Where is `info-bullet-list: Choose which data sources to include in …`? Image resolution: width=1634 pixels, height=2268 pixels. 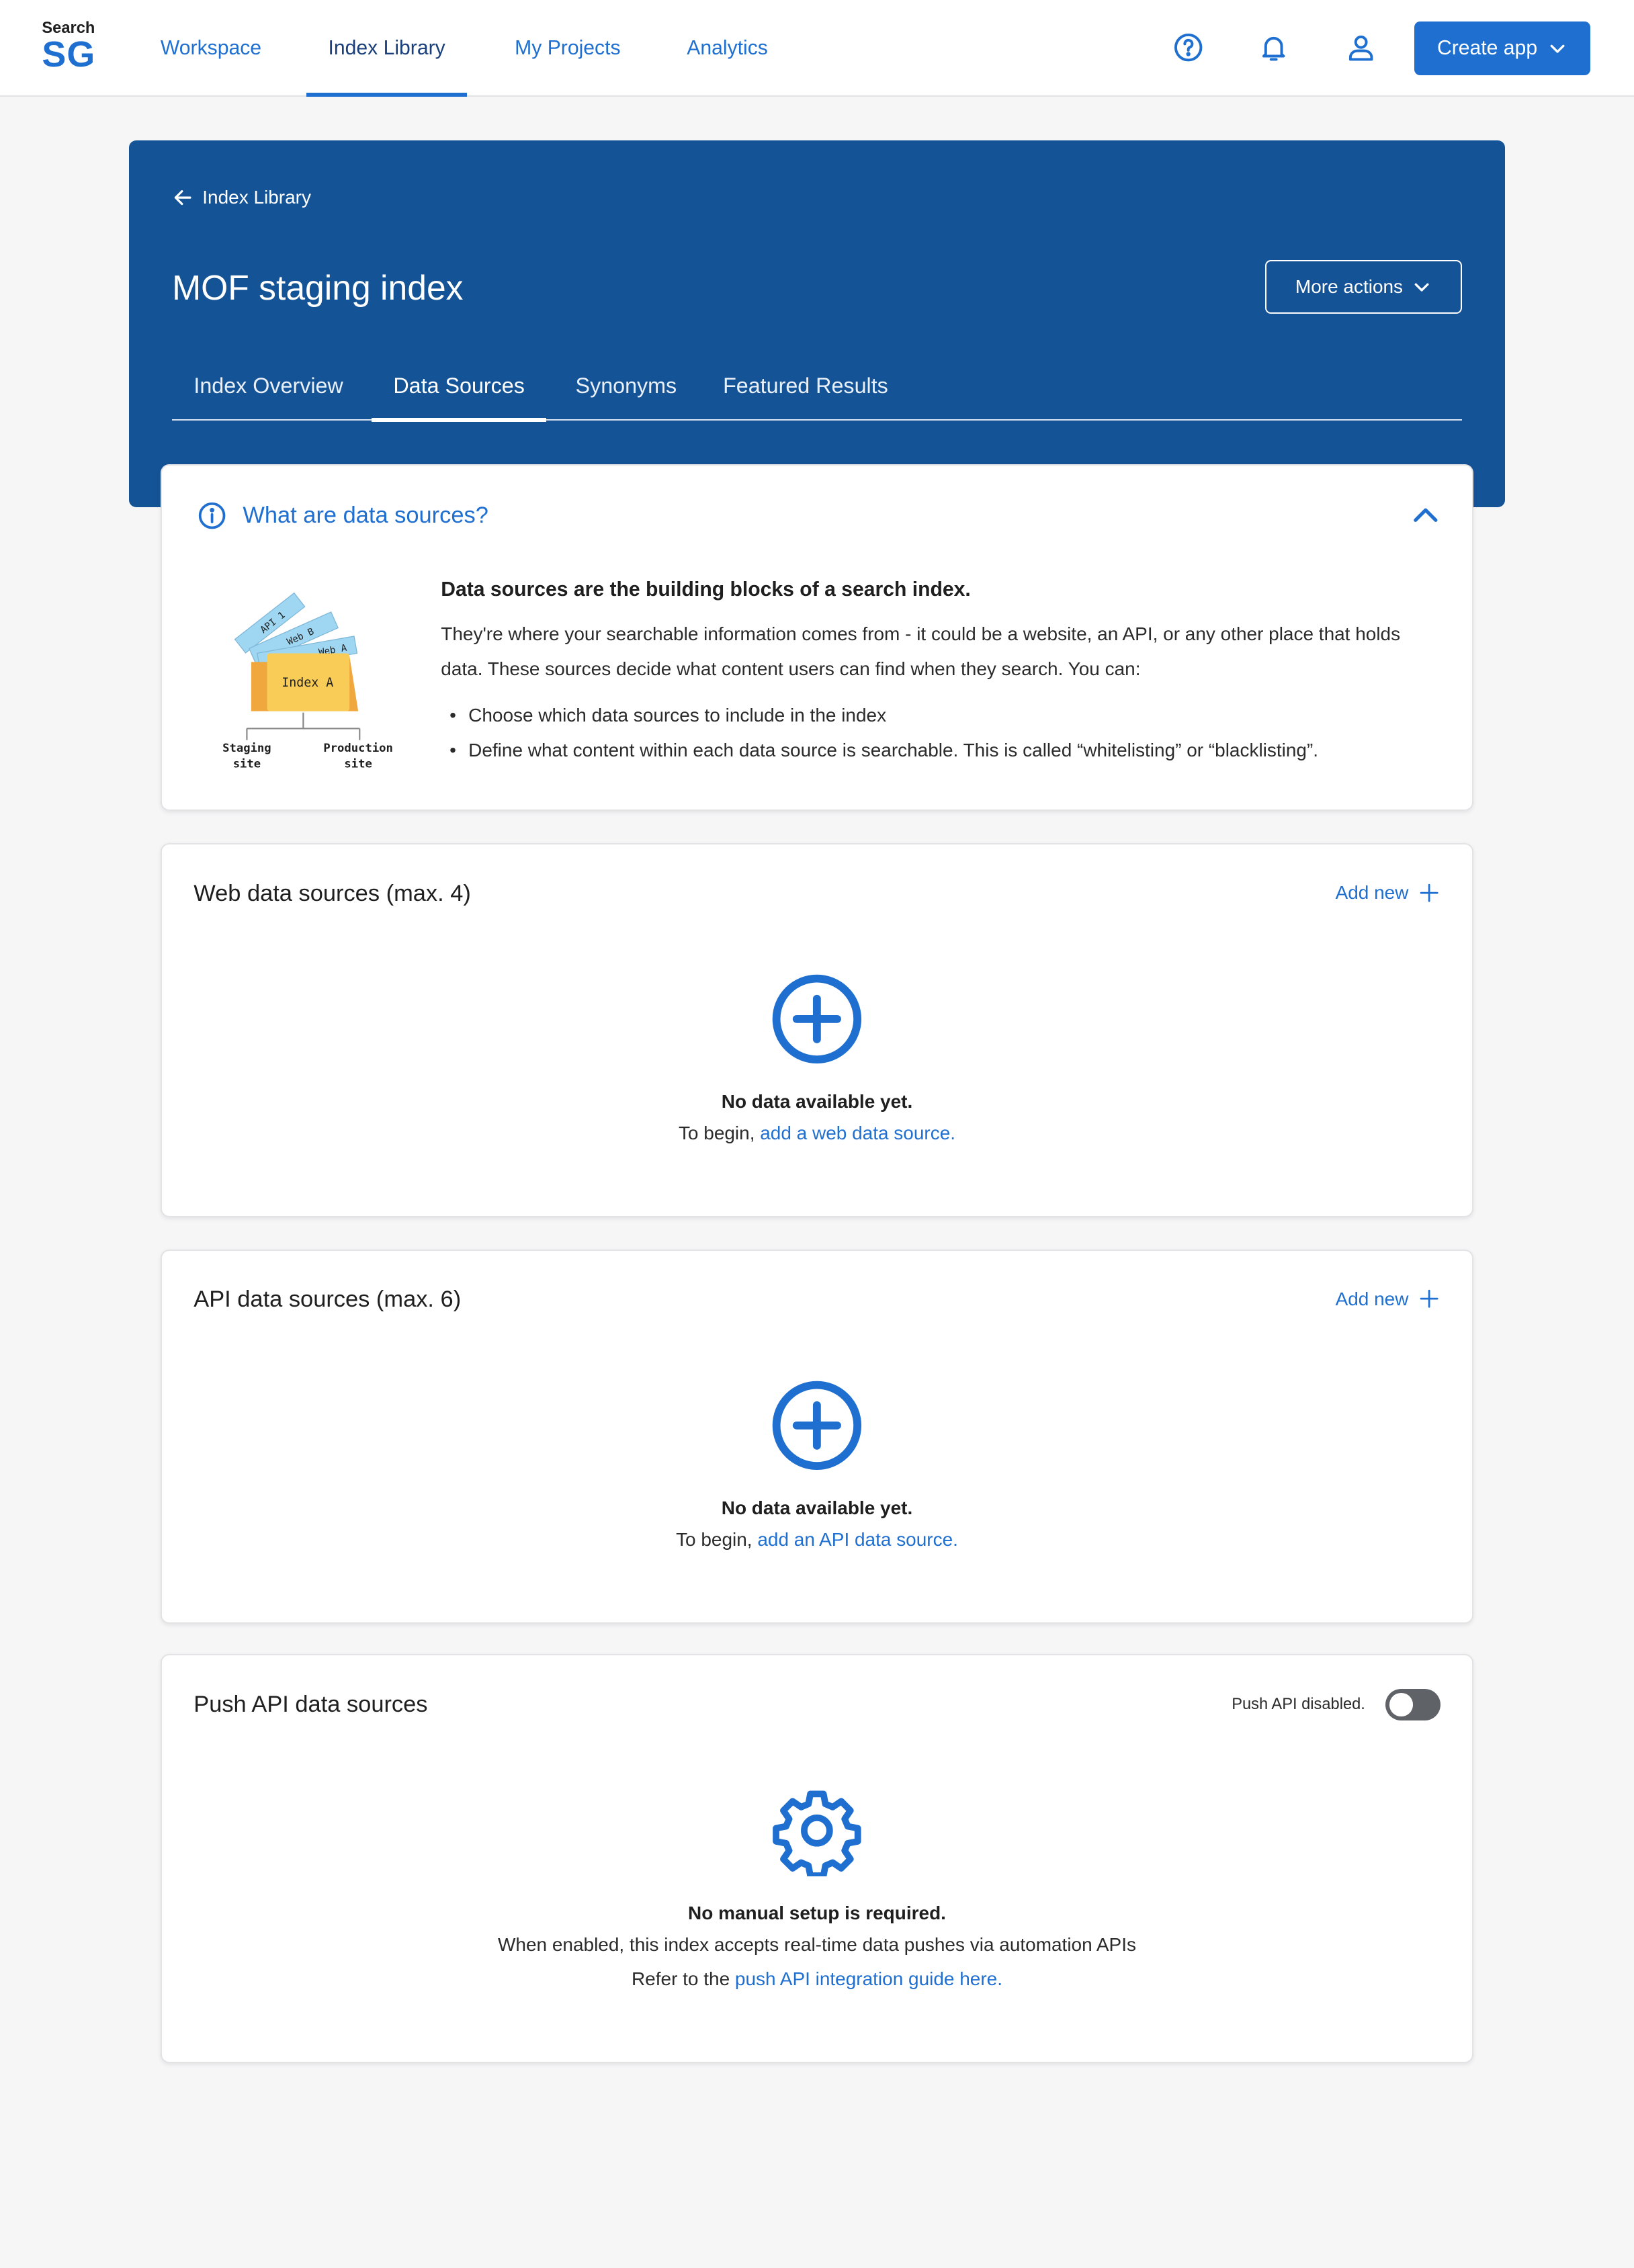
info-bullet-list: Choose which data sources to include in … is located at coordinates (939, 732).